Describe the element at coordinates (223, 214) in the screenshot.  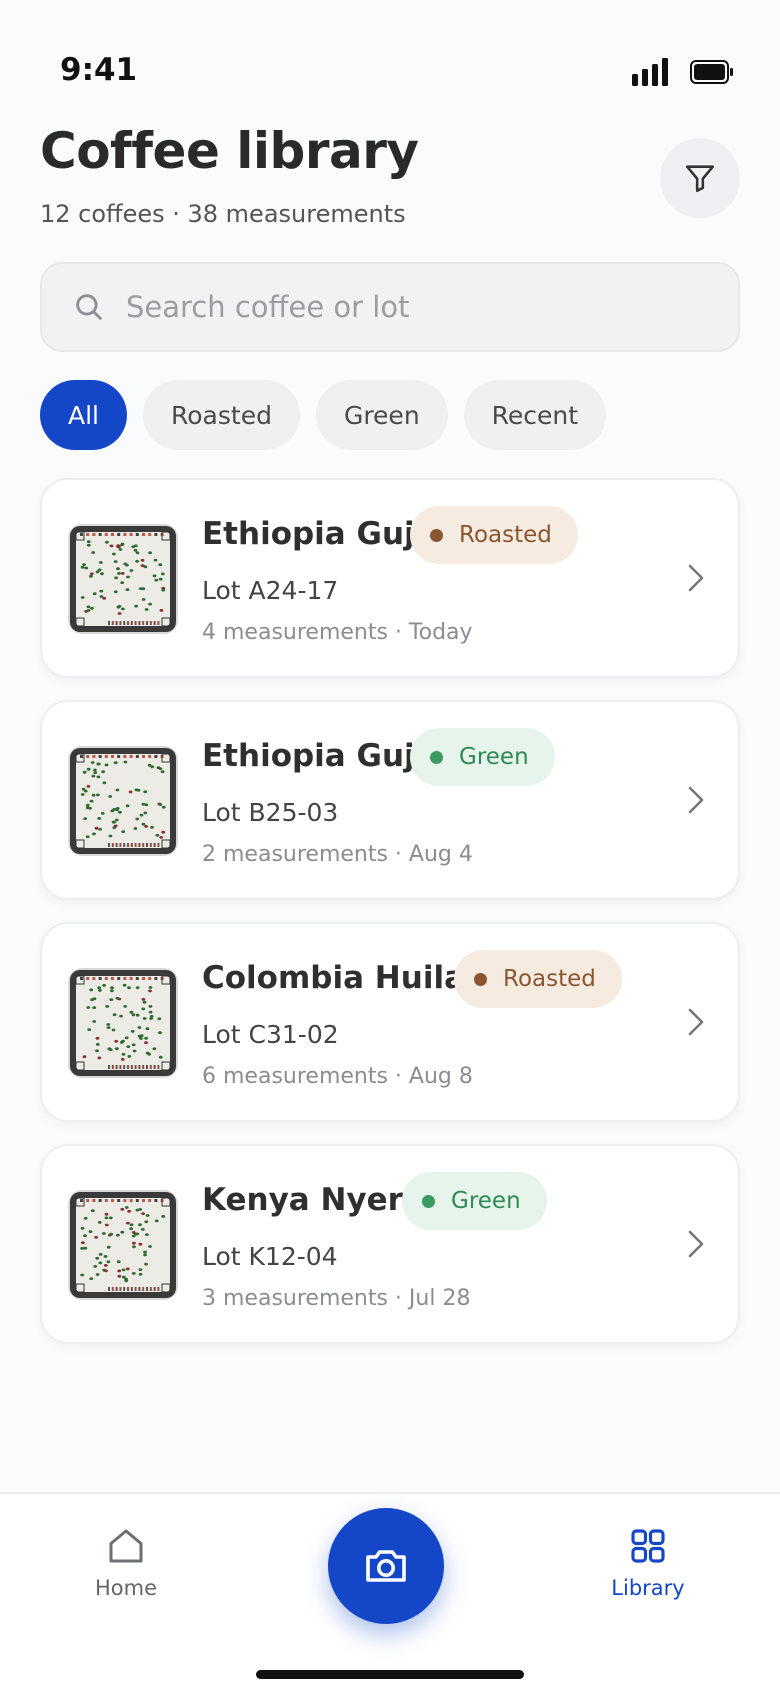
I see `page-subtitle: 12 coffees · 38 measurements` at that location.